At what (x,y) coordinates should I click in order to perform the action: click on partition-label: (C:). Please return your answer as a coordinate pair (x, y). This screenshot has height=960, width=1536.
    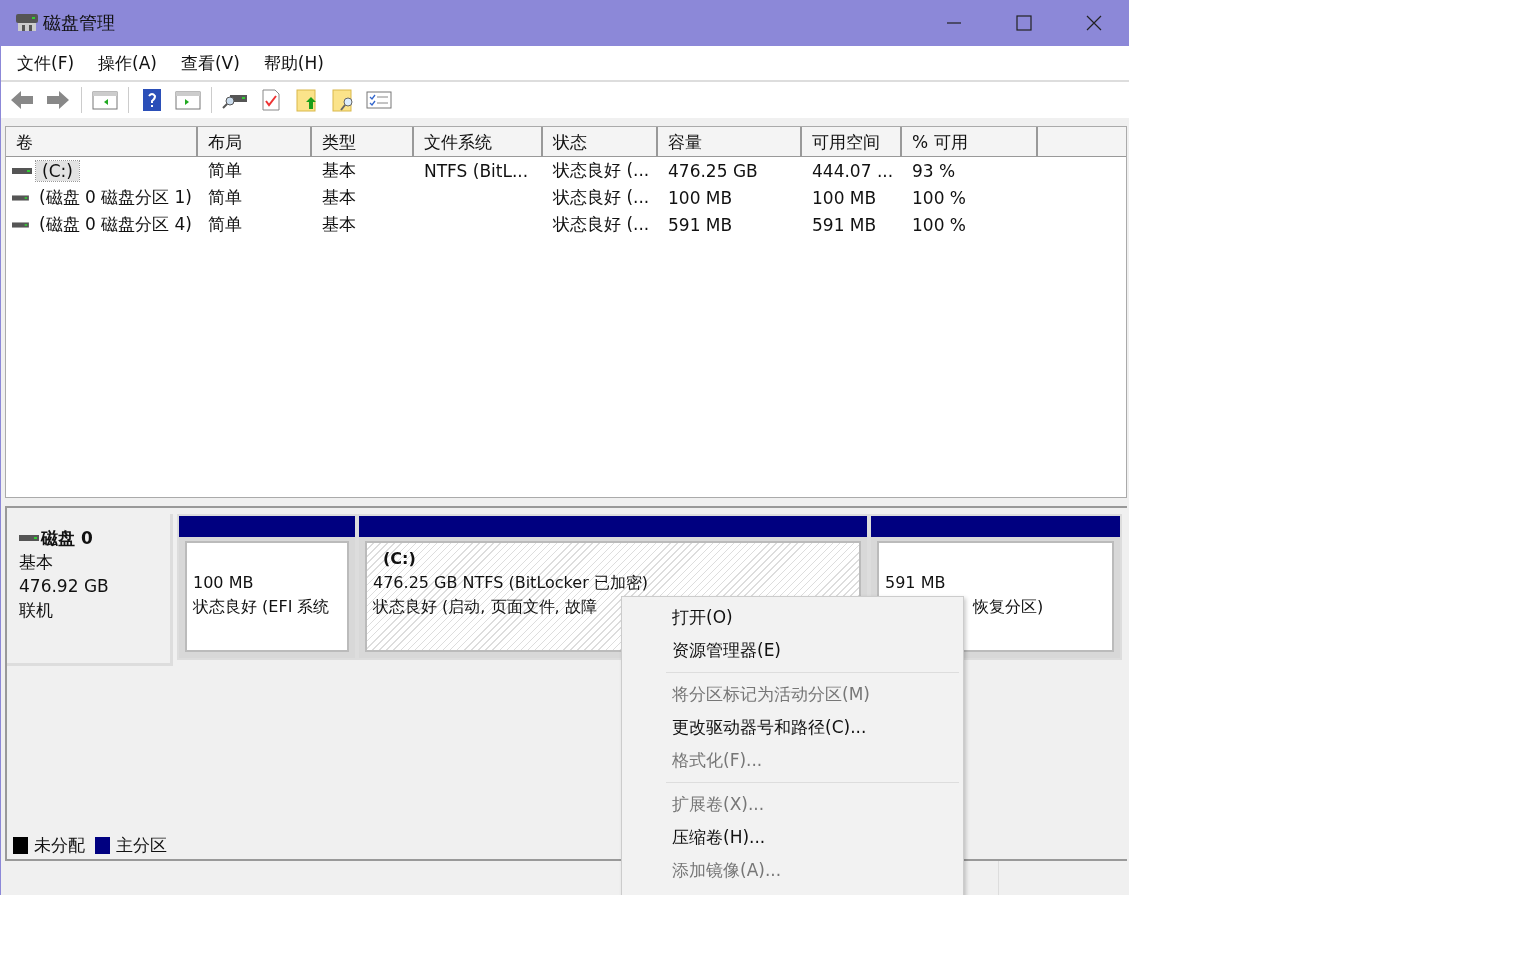
    Looking at the image, I should click on (399, 559).